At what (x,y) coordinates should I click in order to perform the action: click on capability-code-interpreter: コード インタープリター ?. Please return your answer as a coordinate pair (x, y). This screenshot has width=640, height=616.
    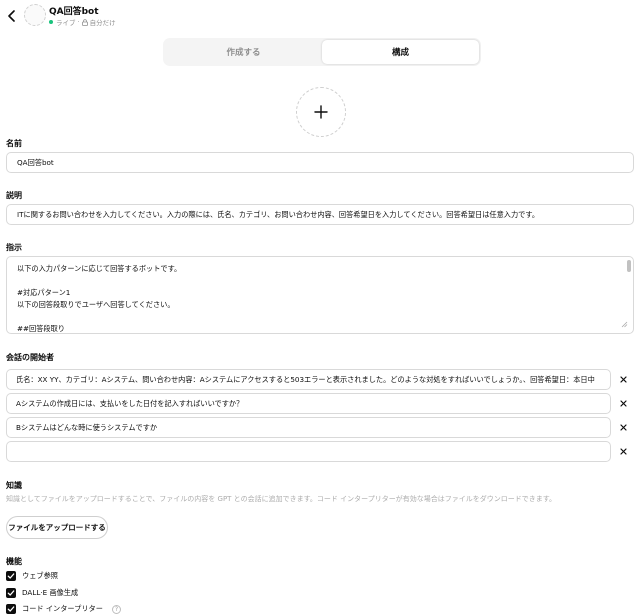
    Looking at the image, I should click on (63, 609).